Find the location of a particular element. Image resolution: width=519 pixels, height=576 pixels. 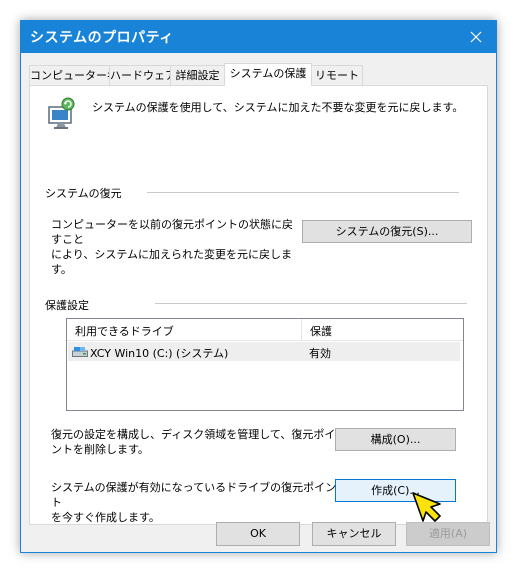

tab-advanced: 詳細設定 is located at coordinates (197, 75).